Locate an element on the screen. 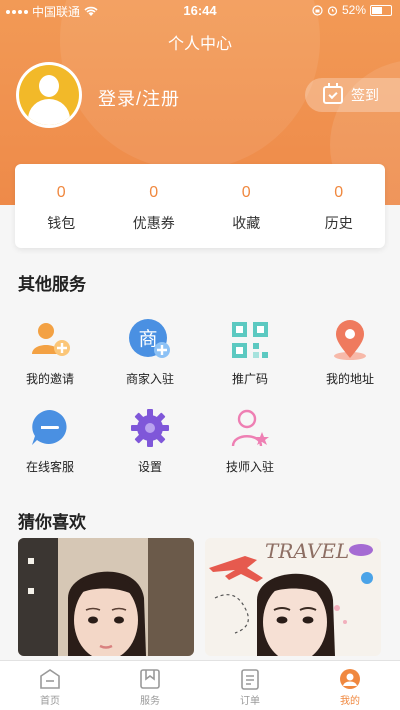  battery-percent: 52% is located at coordinates (353, 10).